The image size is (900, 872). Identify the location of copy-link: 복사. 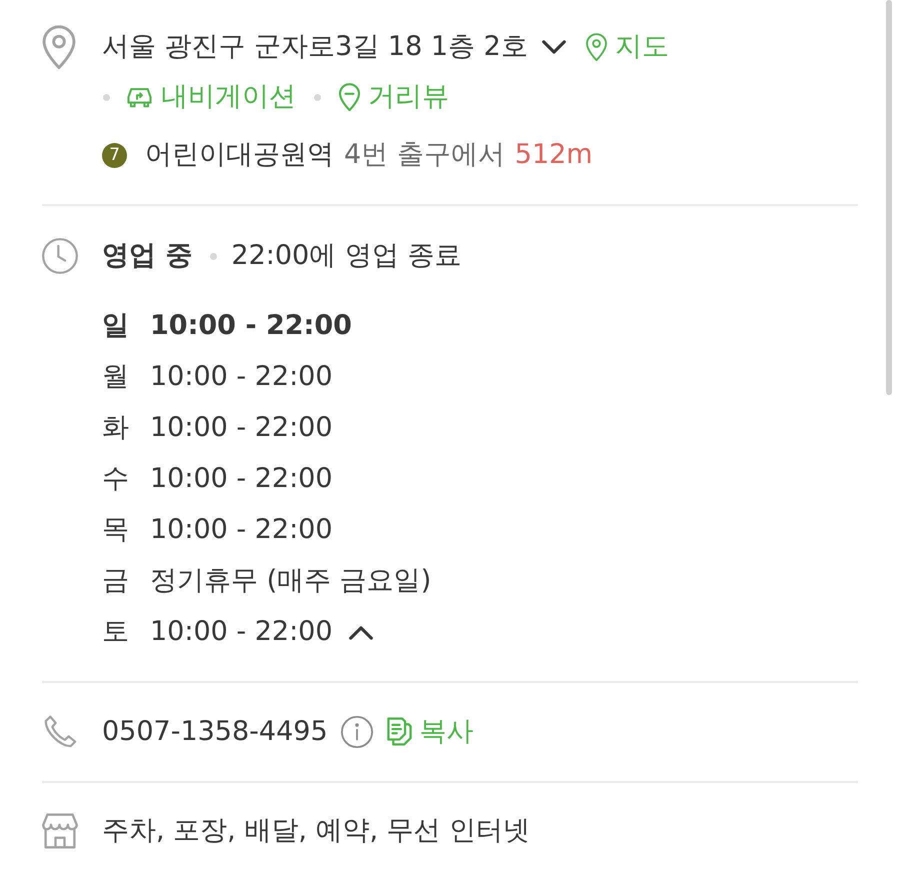
(430, 732).